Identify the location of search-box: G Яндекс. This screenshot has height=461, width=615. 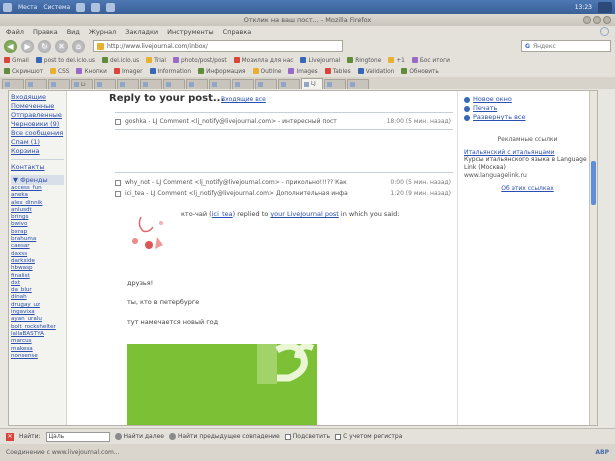
(566, 46).